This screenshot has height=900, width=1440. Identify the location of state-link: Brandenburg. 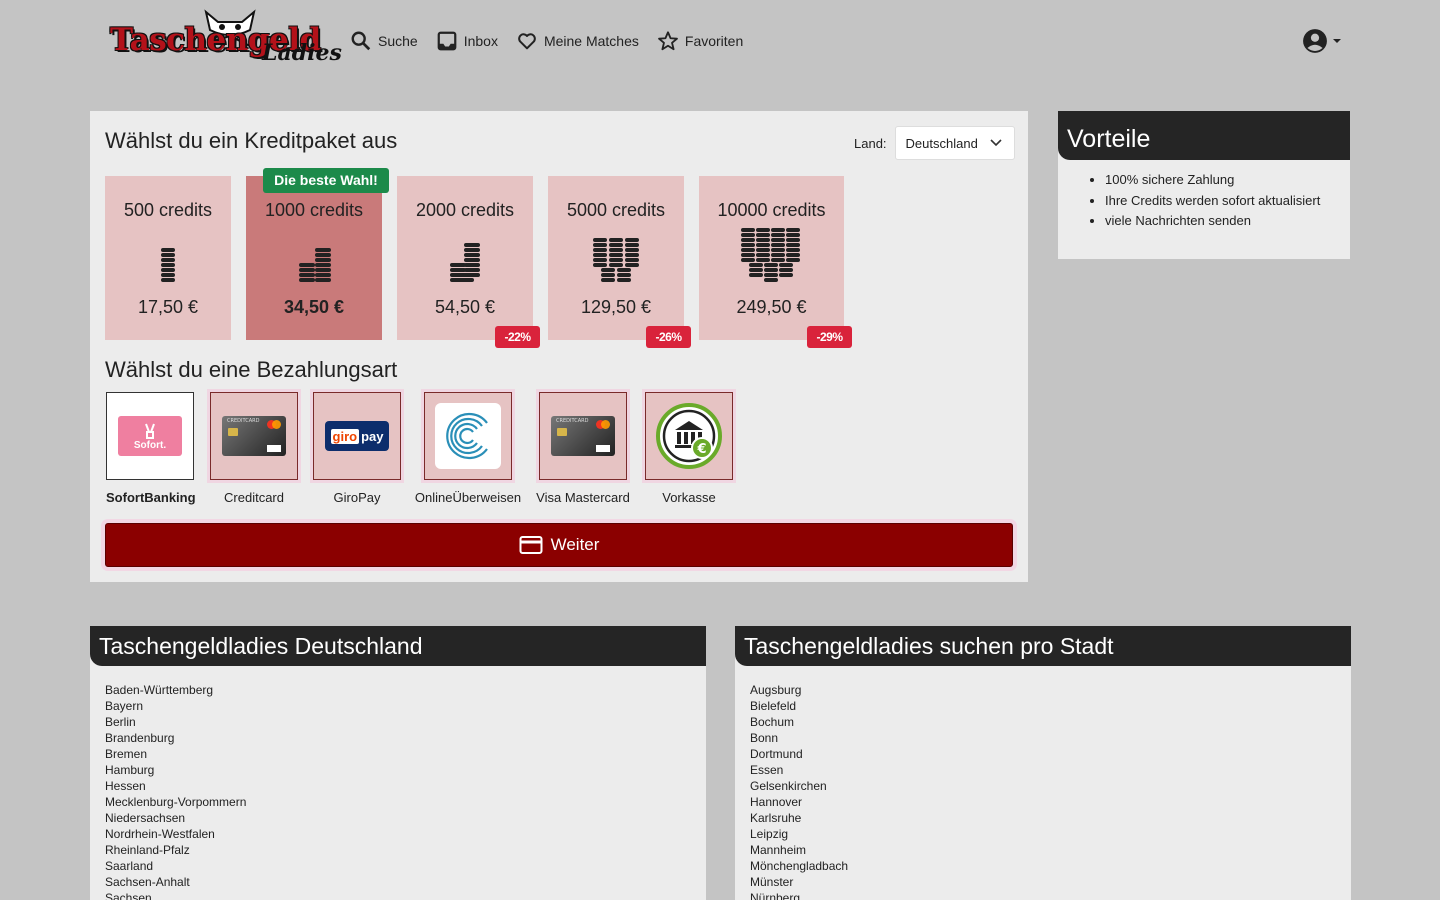
(405, 738).